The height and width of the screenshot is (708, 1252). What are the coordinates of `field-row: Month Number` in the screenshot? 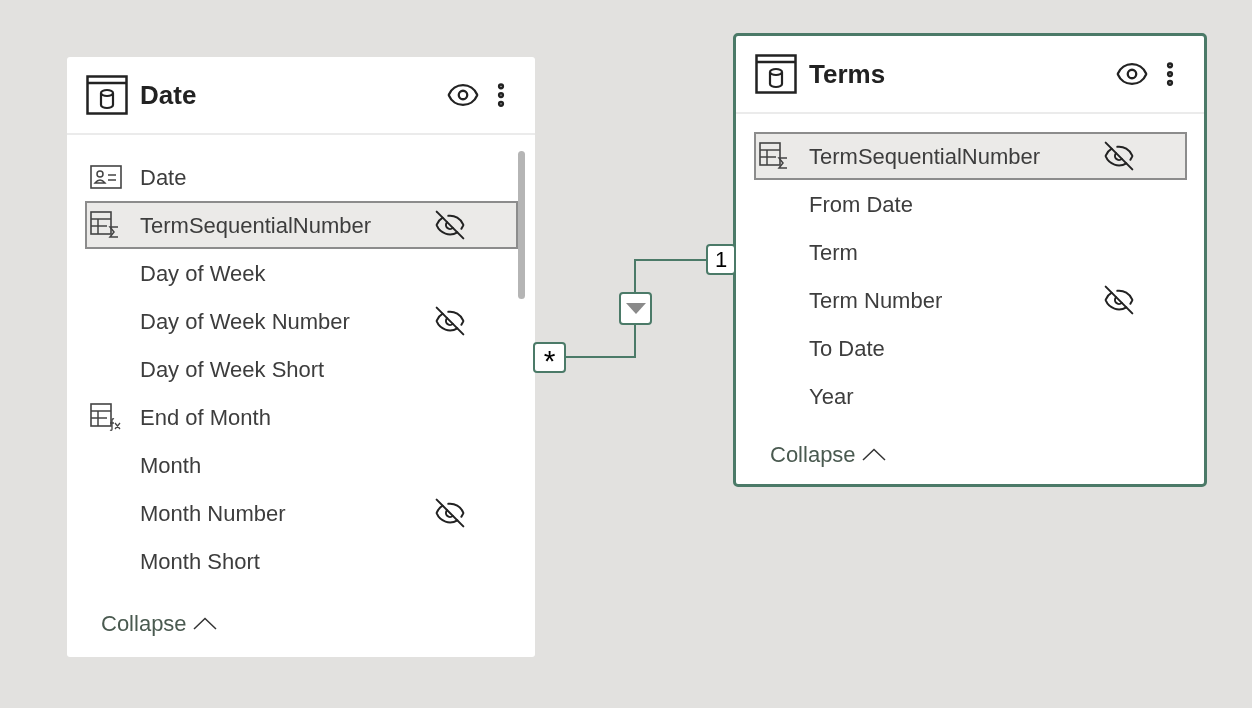 It's located at (301, 513).